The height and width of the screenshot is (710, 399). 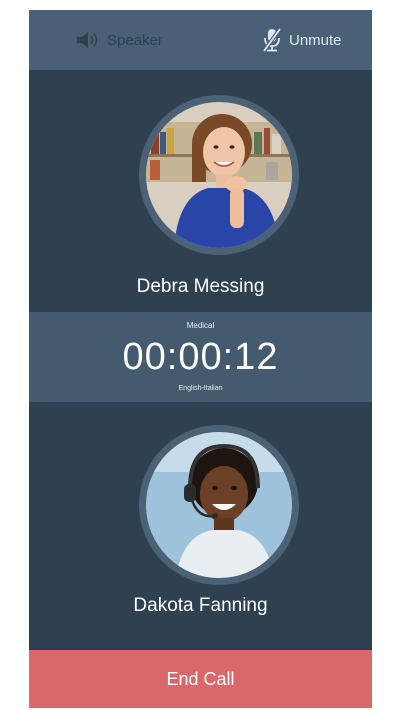 What do you see at coordinates (135, 40) in the screenshot?
I see `speaker-label: Speaker` at bounding box center [135, 40].